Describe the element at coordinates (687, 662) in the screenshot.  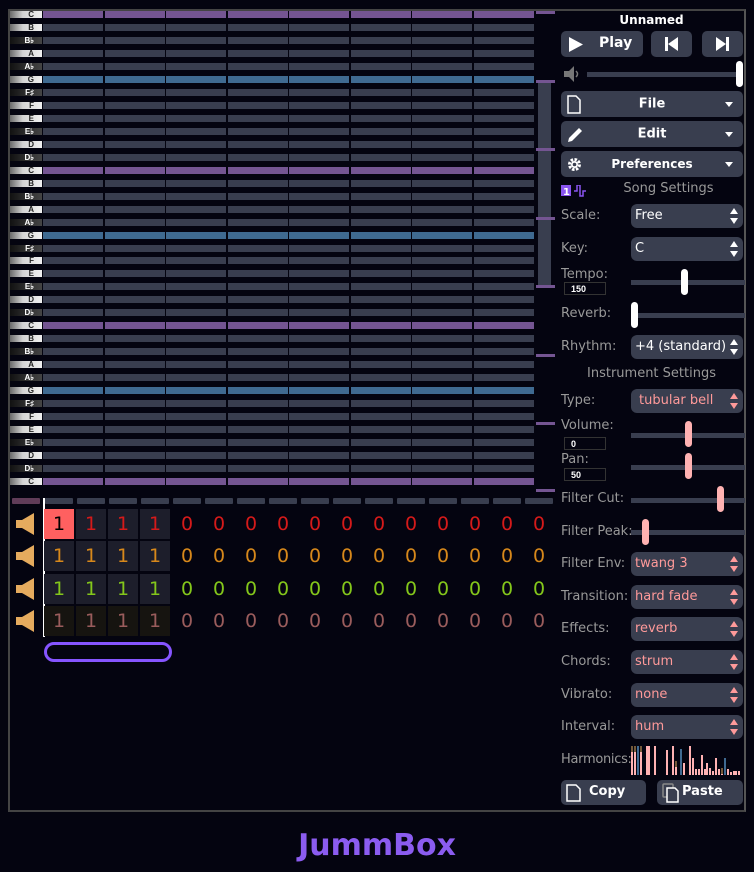
I see `chords-select: strum` at that location.